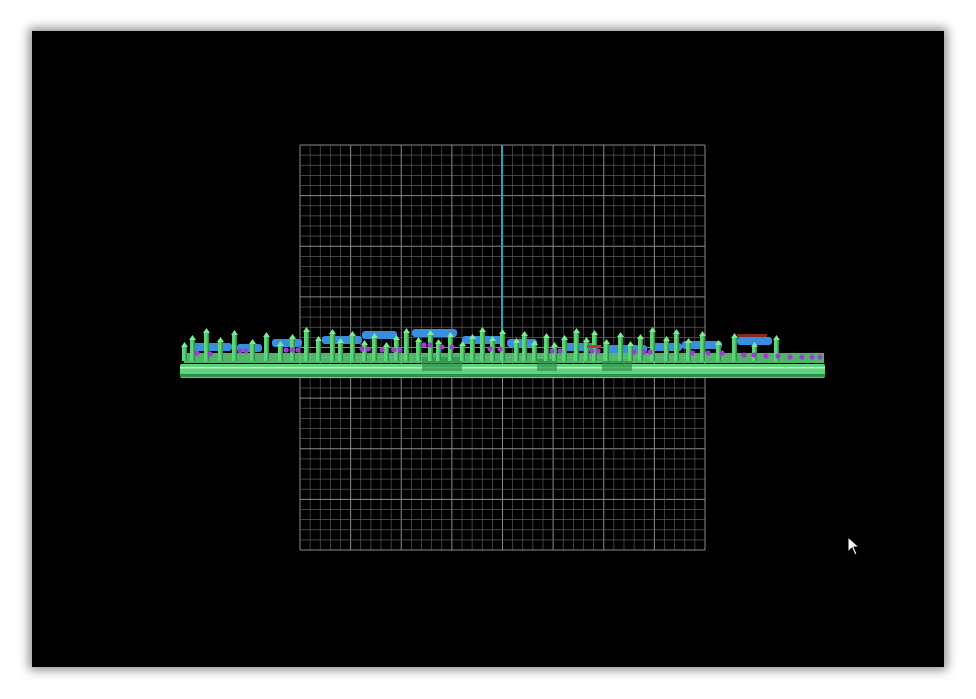 The image size is (976, 699). I want to click on board-block, so click(617, 366).